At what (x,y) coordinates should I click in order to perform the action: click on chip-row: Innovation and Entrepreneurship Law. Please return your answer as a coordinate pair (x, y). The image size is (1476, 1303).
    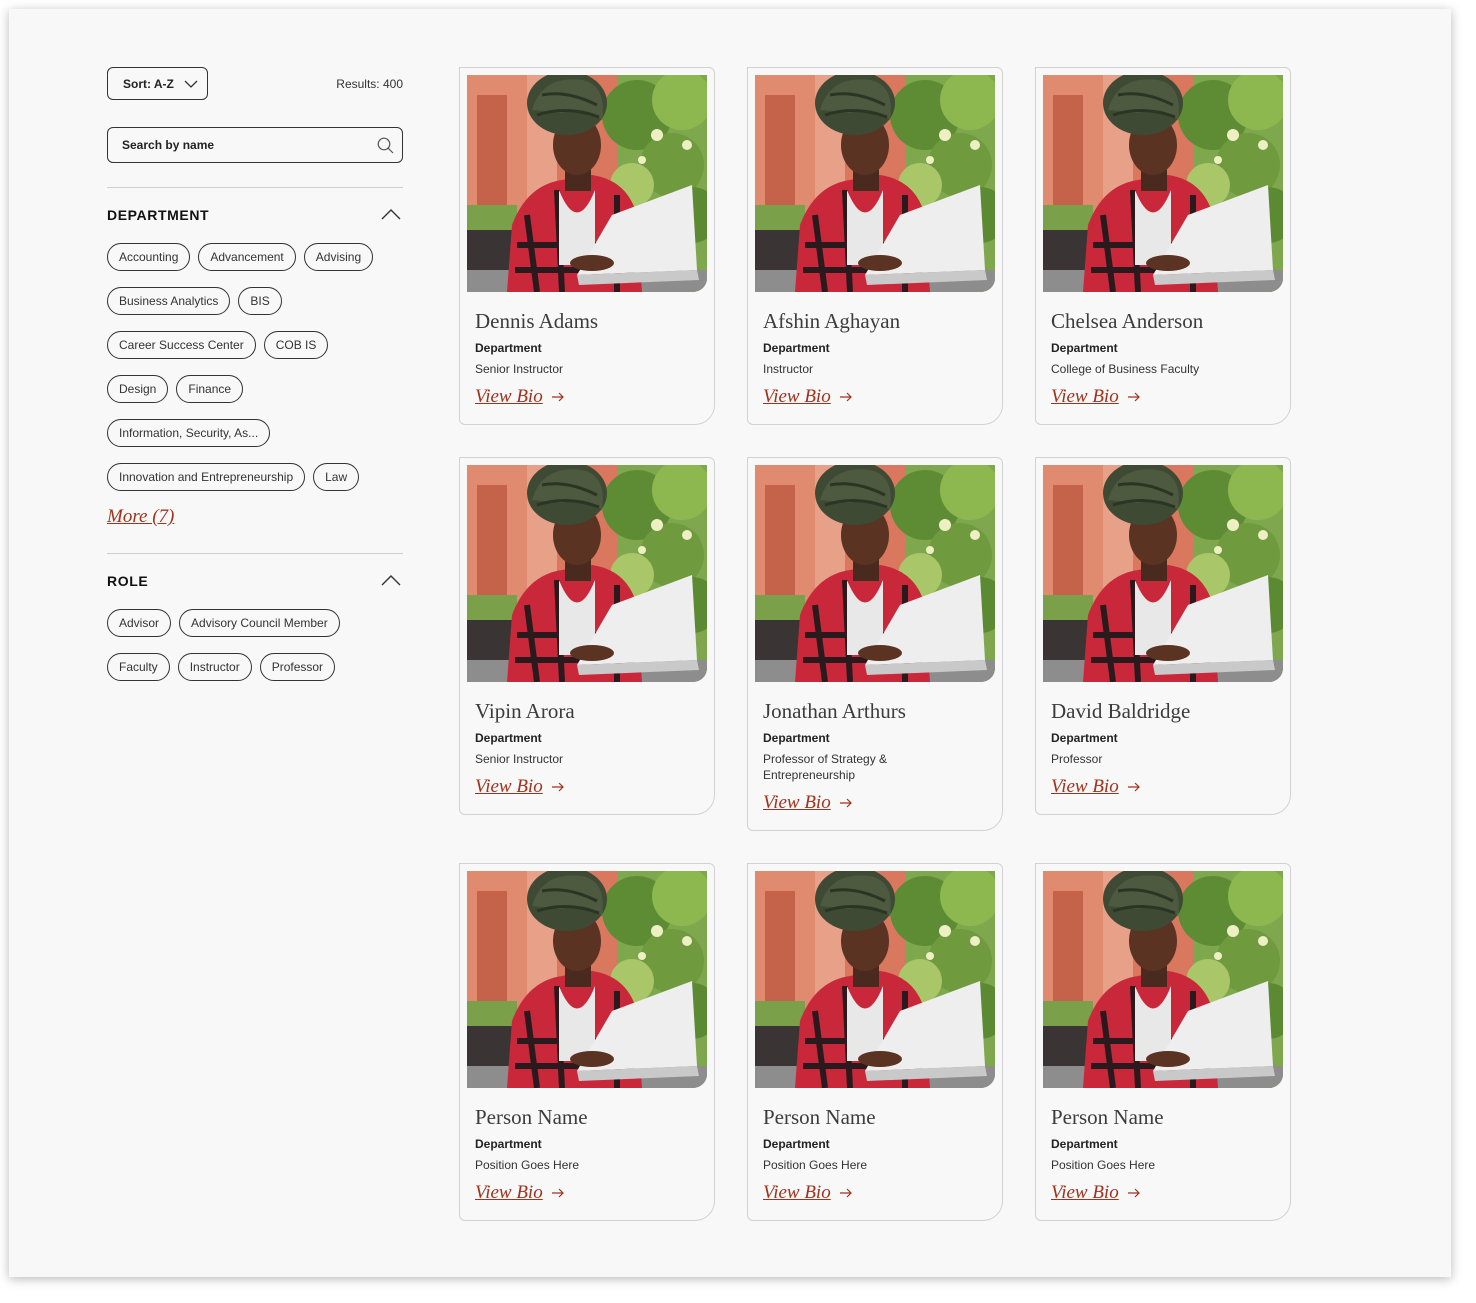
    Looking at the image, I should click on (233, 477).